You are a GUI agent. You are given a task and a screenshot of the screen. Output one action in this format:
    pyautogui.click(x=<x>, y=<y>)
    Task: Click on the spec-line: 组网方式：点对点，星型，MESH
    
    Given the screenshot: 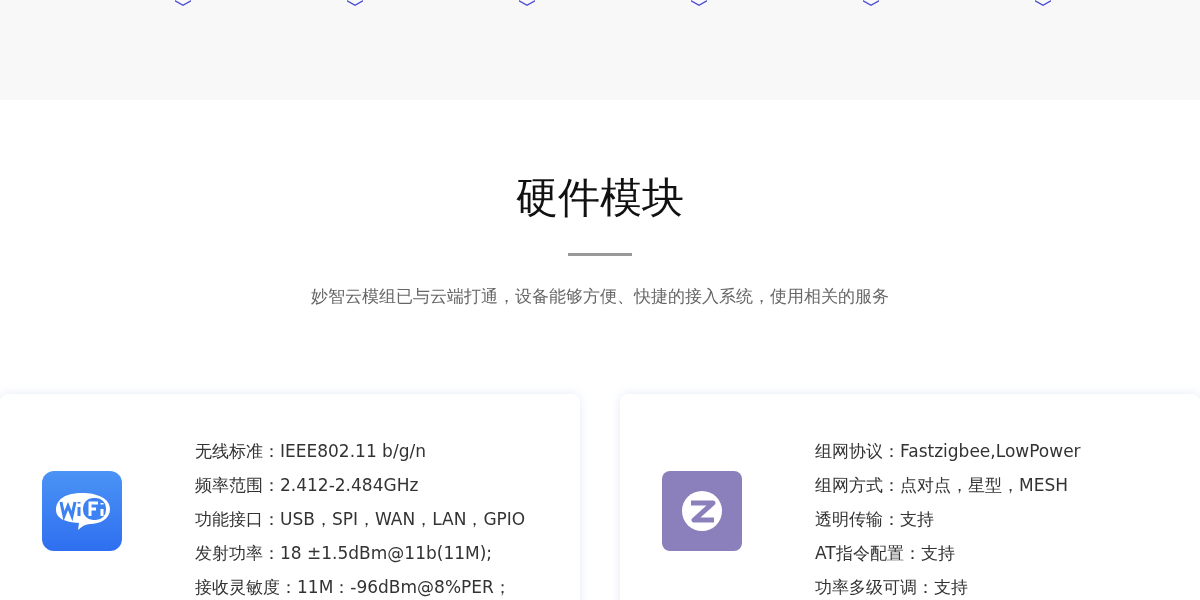 What is the action you would take?
    pyautogui.click(x=942, y=485)
    